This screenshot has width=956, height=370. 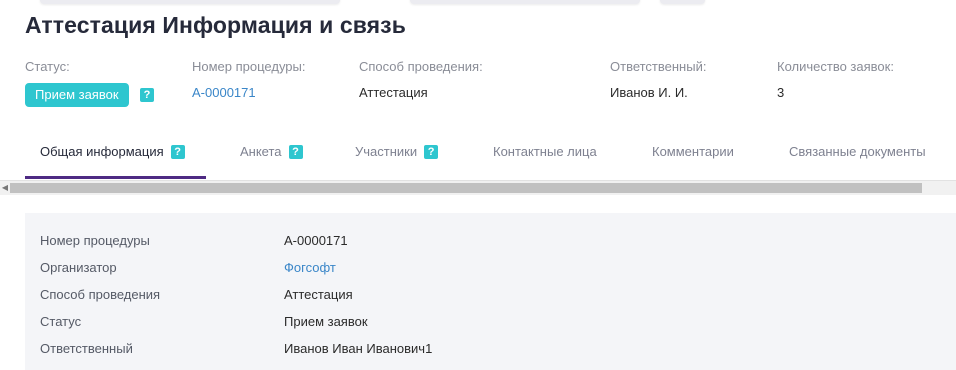 What do you see at coordinates (658, 66) in the screenshot?
I see `responsible-label: Ответственный:` at bounding box center [658, 66].